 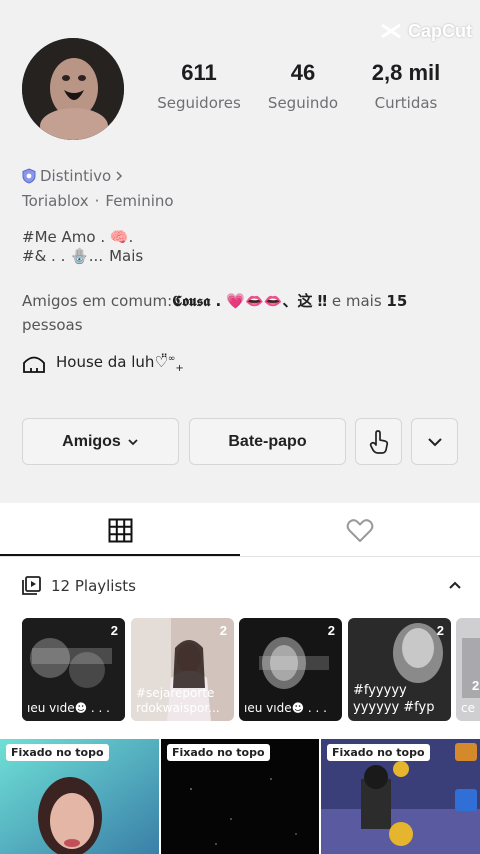 What do you see at coordinates (199, 86) in the screenshot?
I see `followers-stat: 611 Seguidores` at bounding box center [199, 86].